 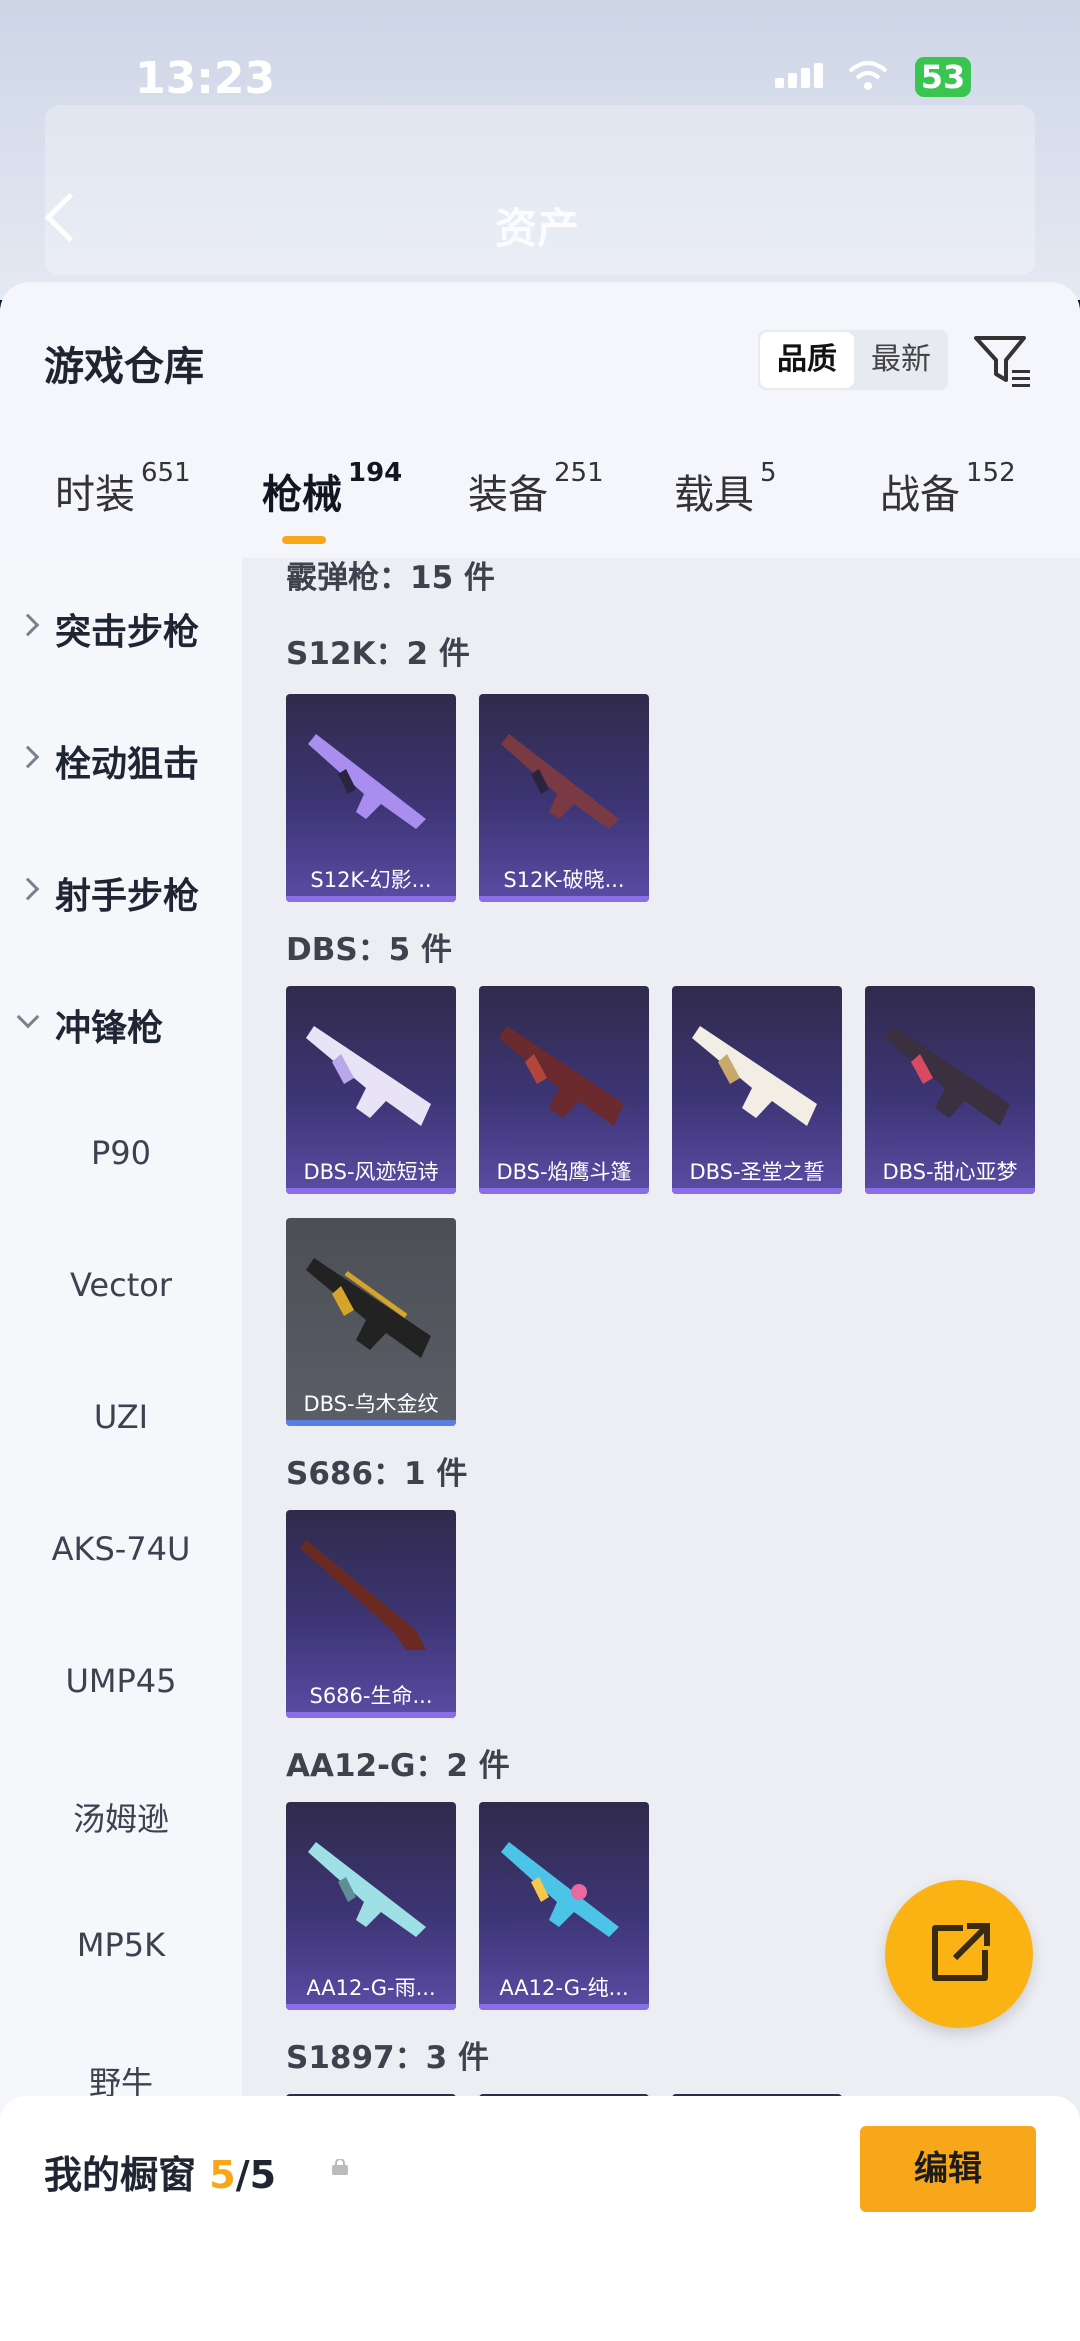 What do you see at coordinates (1003, 361) in the screenshot?
I see `filter-icon` at bounding box center [1003, 361].